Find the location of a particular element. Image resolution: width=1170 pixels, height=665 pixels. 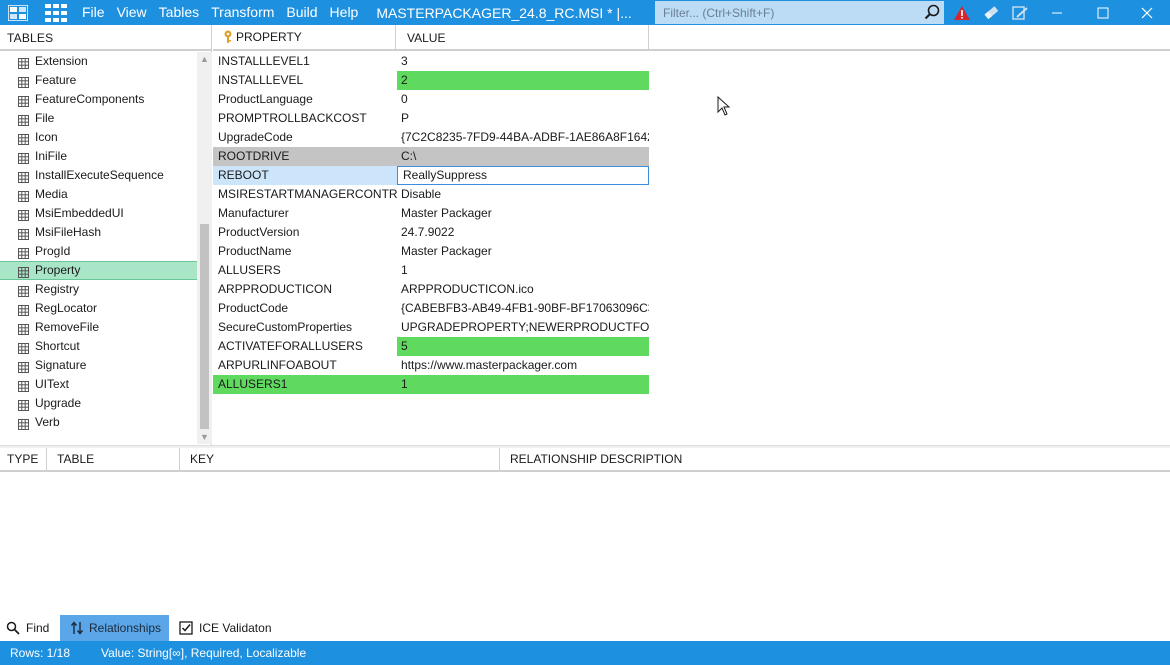

grid-menu-icon is located at coordinates (56, 12).